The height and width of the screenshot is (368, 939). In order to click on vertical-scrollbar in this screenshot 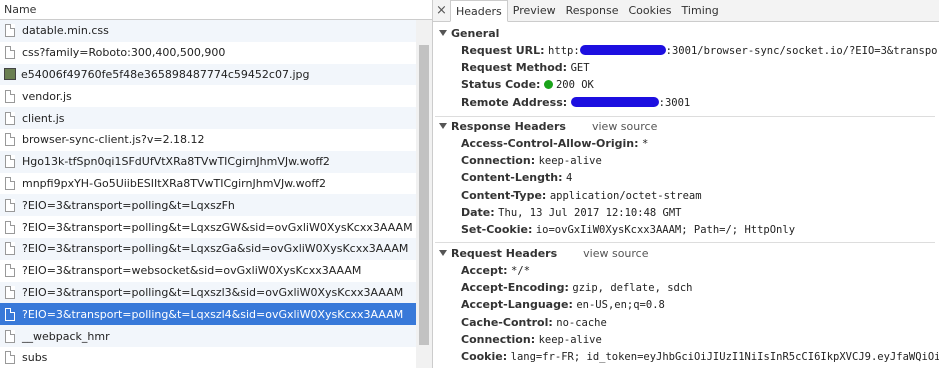, I will do `click(424, 194)`.